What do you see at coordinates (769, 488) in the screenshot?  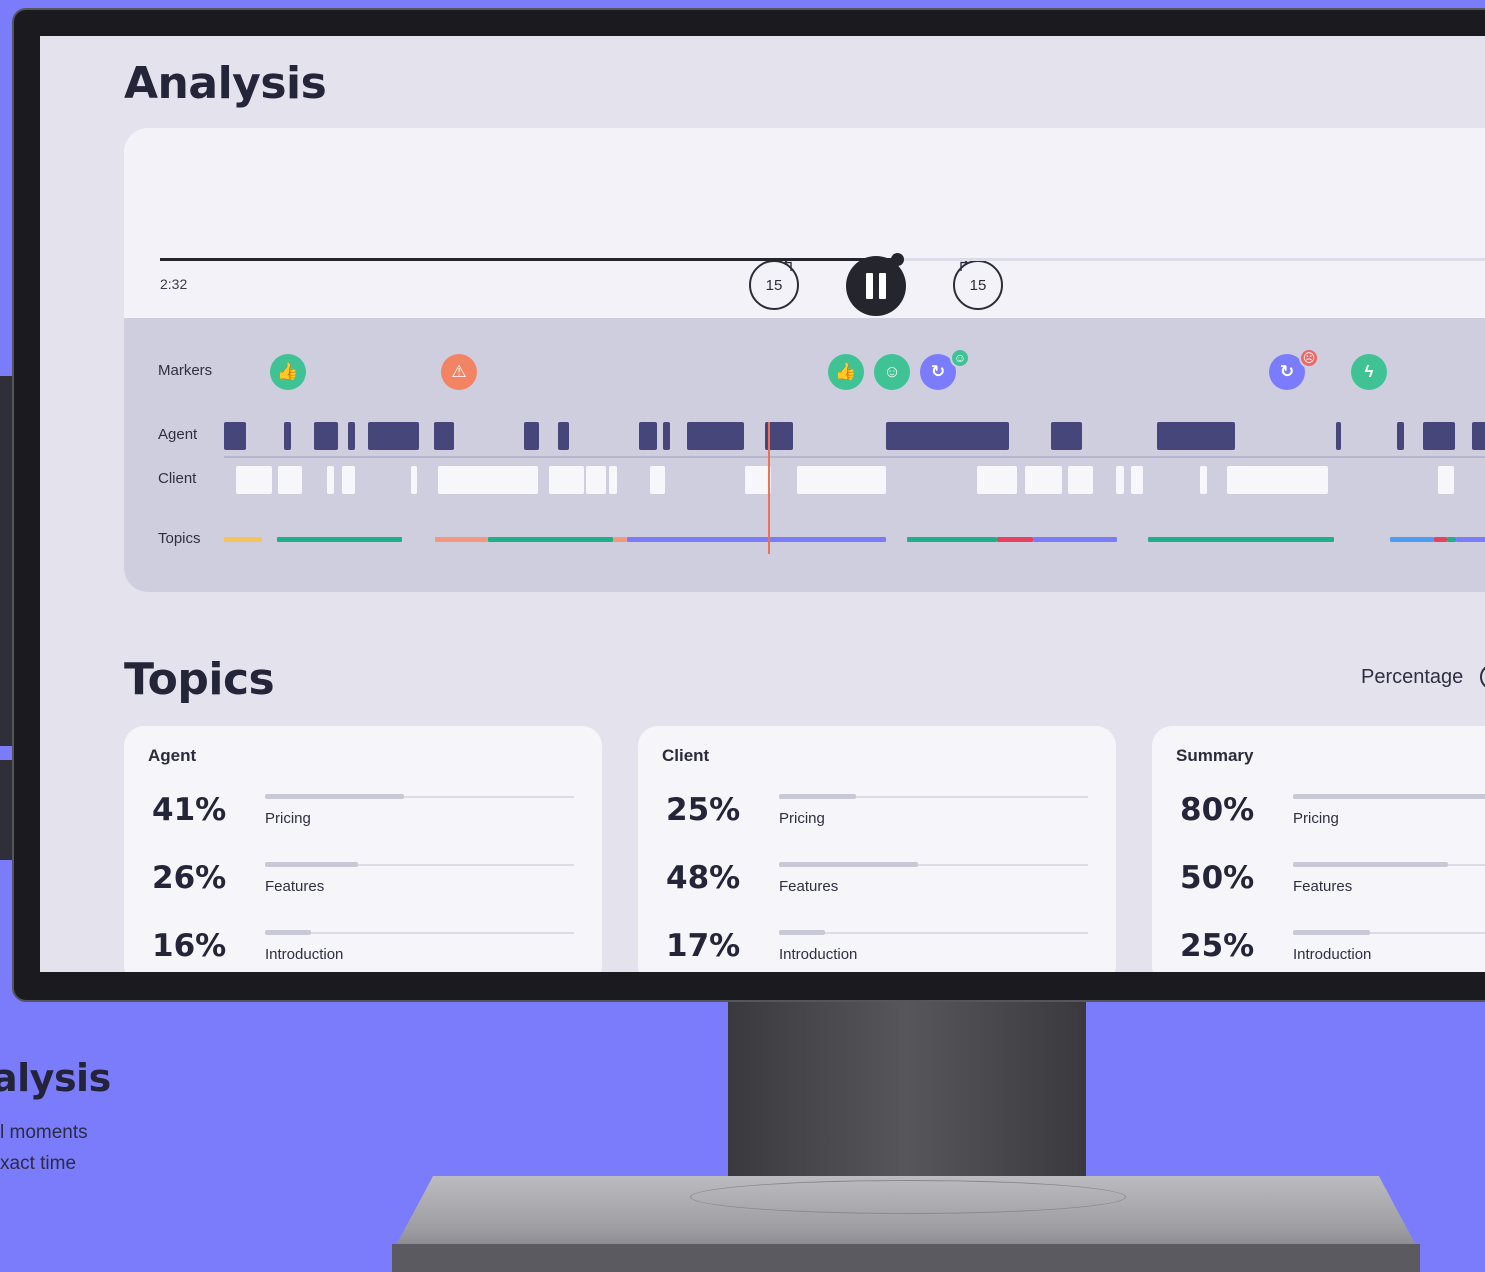 I see `playhead` at bounding box center [769, 488].